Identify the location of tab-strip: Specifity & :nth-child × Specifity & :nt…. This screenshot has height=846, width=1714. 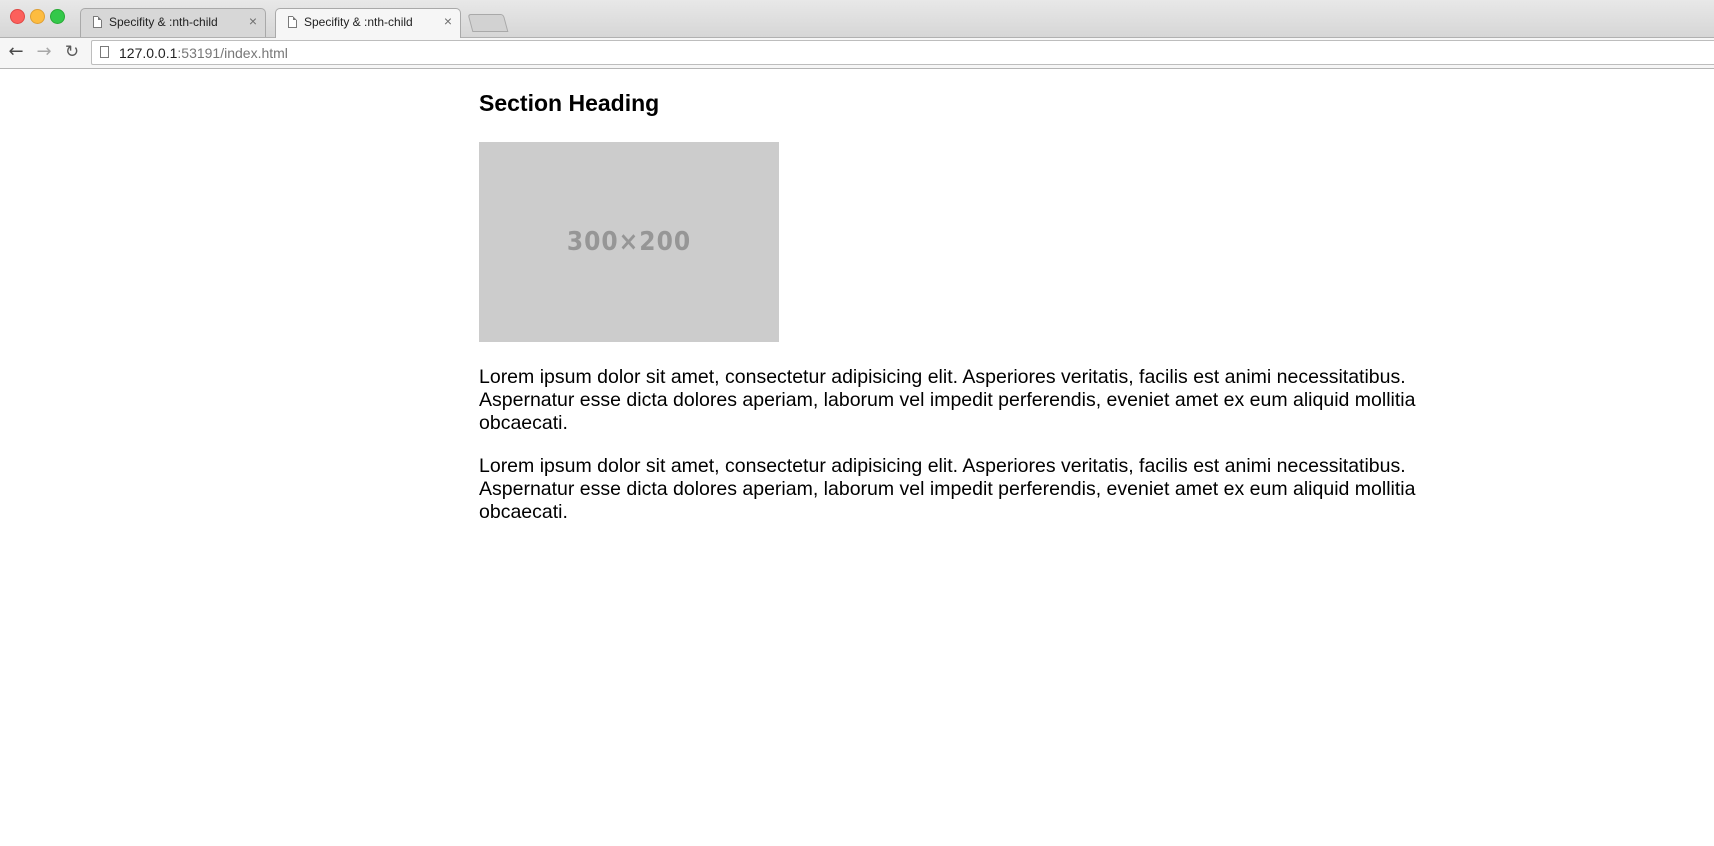
(857, 19).